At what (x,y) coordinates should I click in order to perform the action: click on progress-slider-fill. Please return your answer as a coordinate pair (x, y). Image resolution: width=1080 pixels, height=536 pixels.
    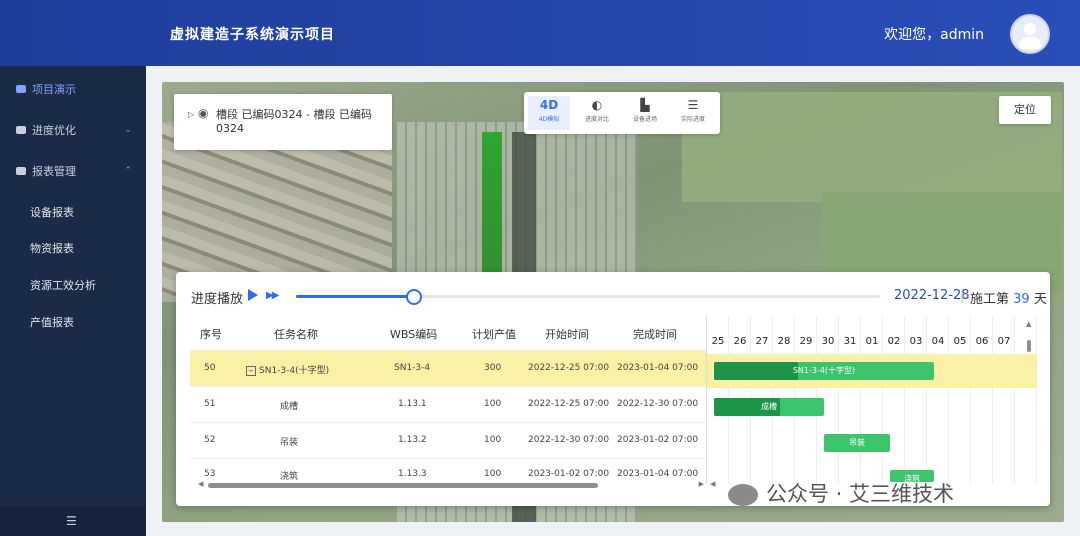
    Looking at the image, I should click on (354, 296).